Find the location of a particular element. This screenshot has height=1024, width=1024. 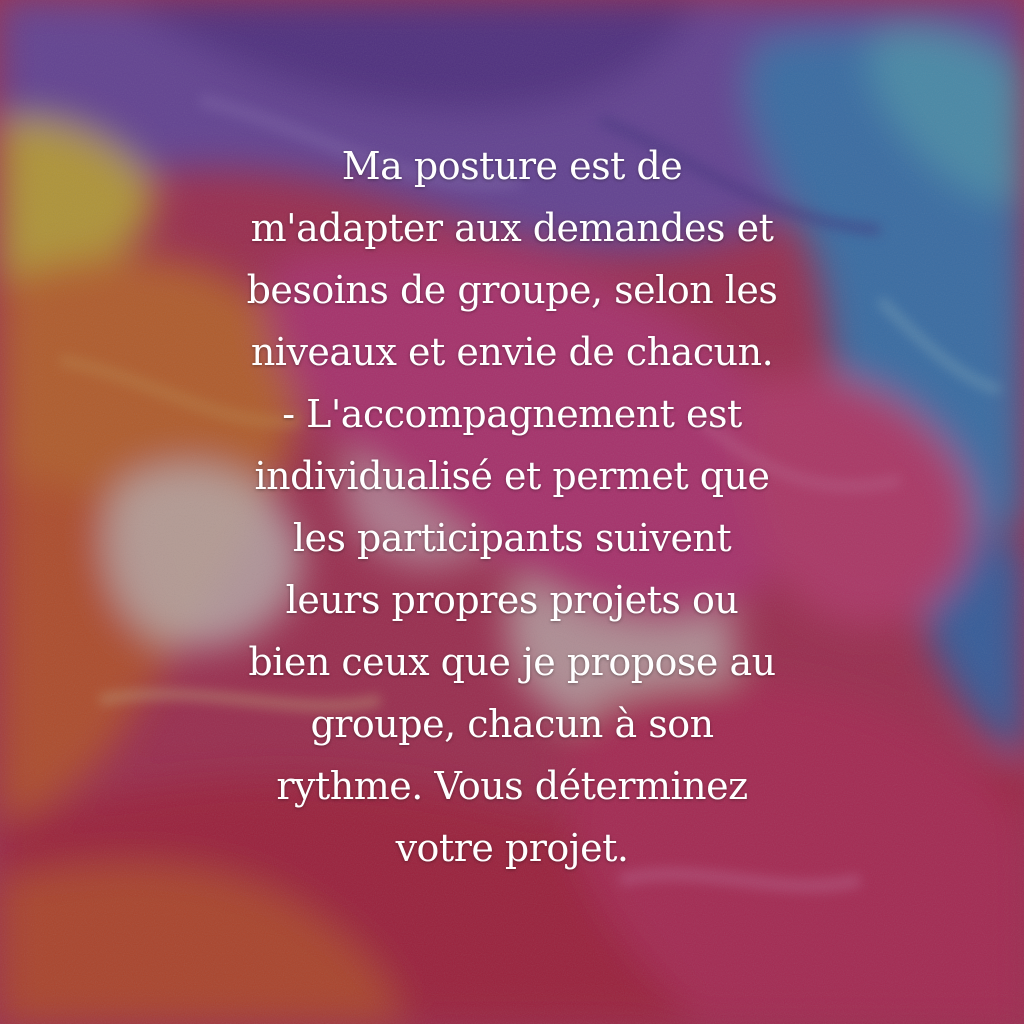

quote-line: - L'accompagnement est is located at coordinates (512, 414).